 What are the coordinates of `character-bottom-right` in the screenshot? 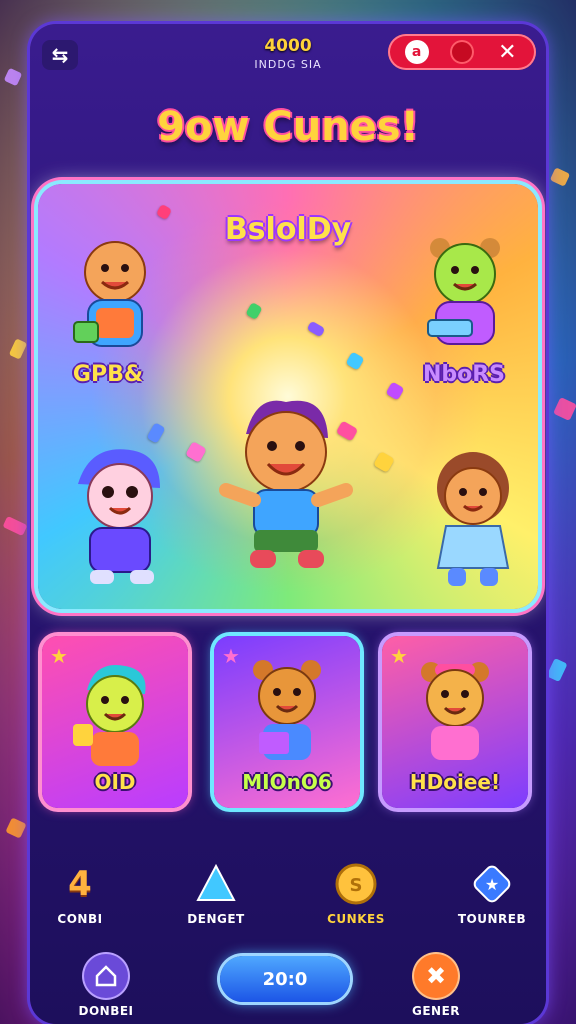 It's located at (473, 519).